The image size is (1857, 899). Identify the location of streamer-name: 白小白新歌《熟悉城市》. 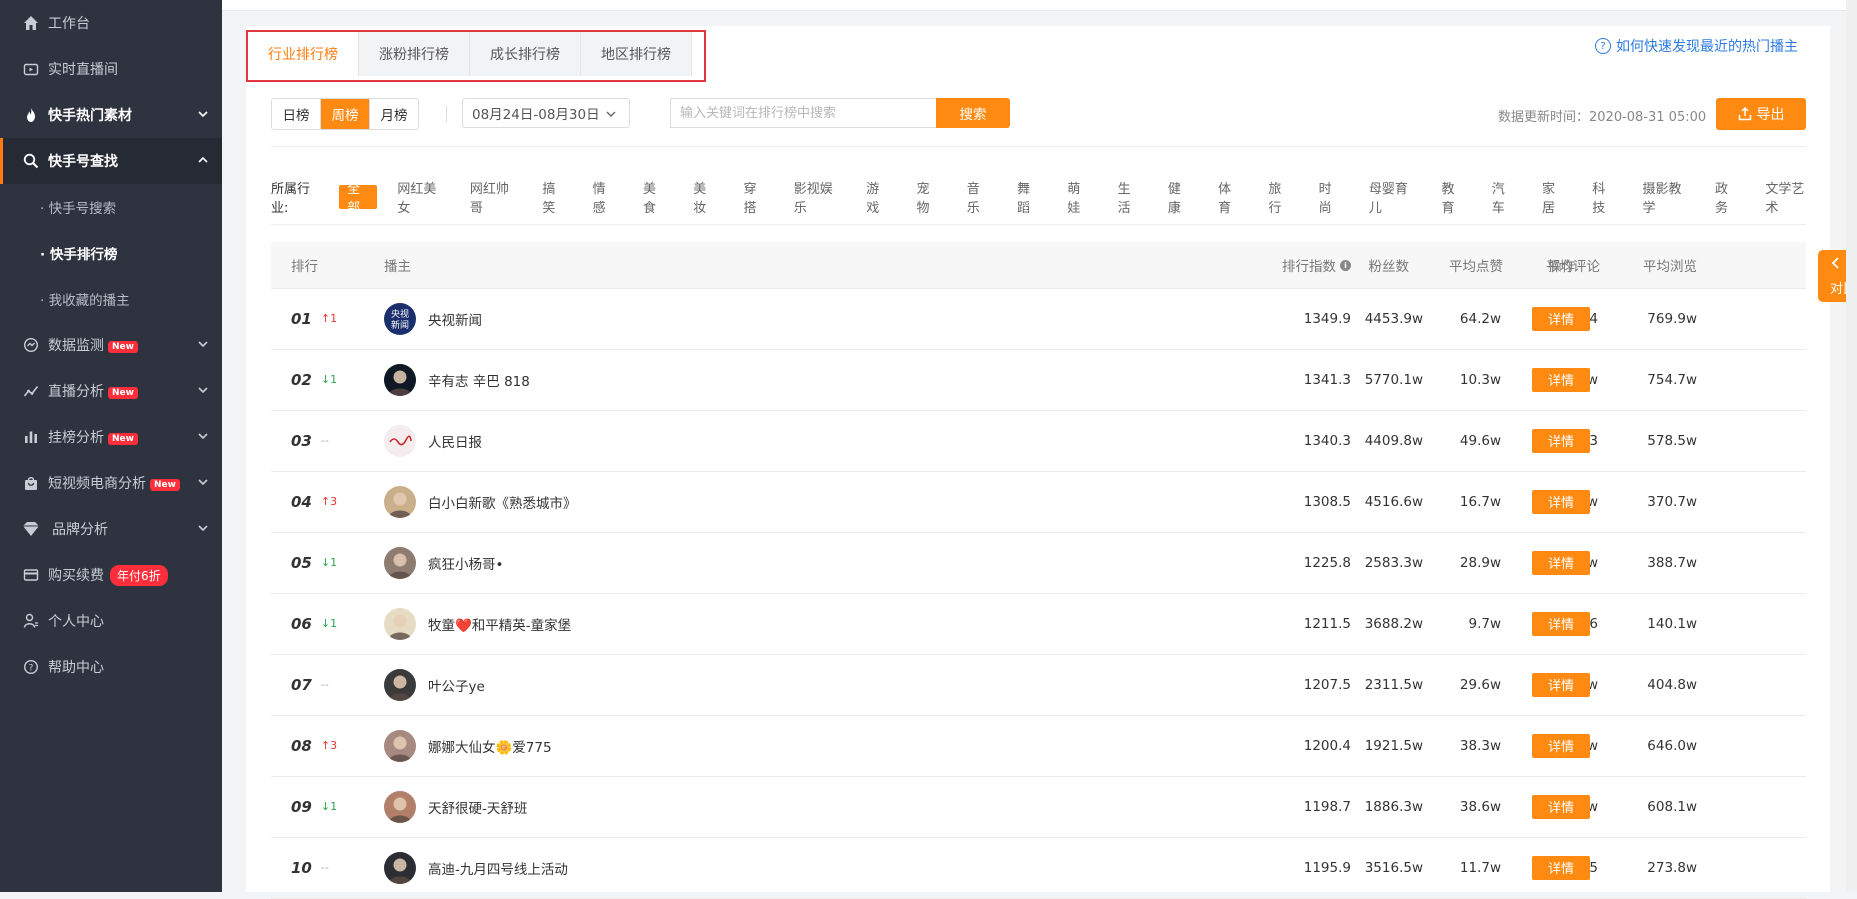
(502, 502).